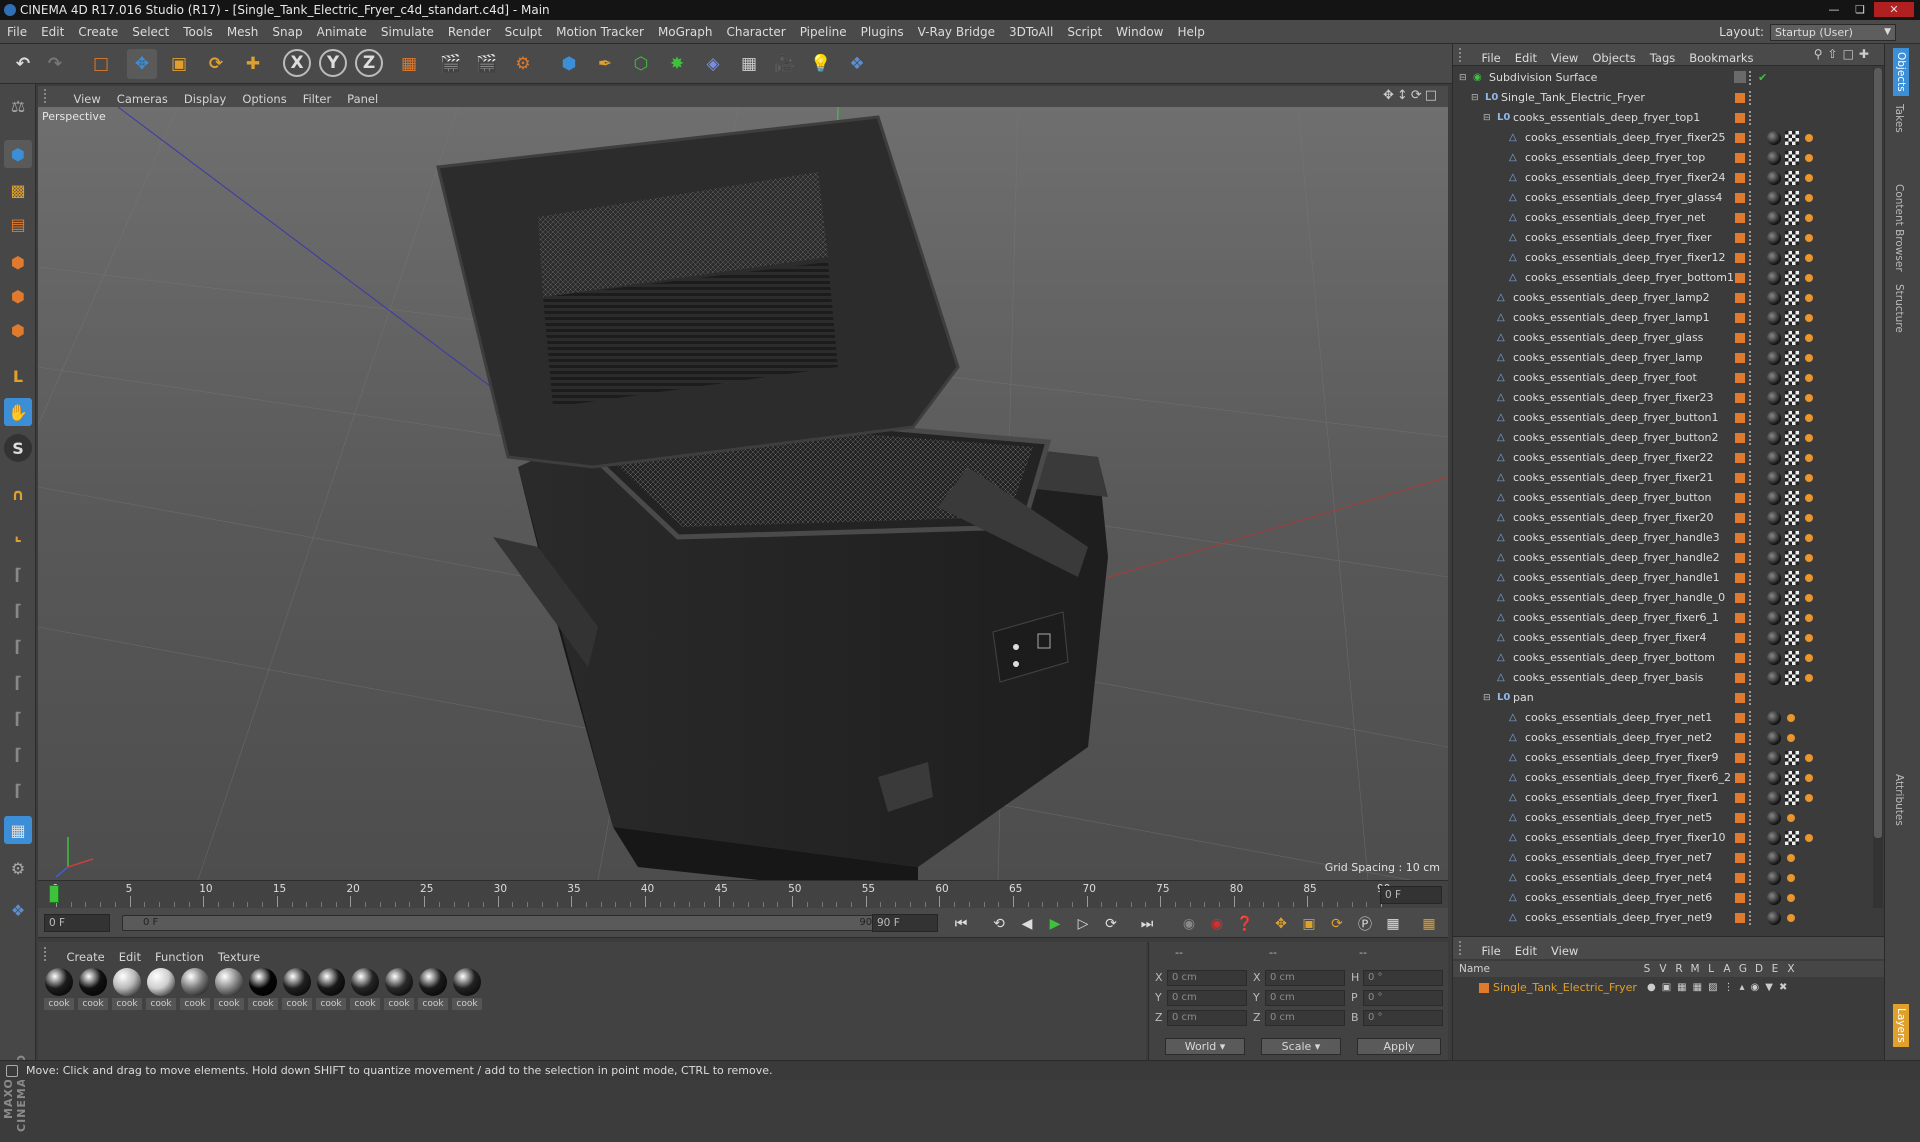  Describe the element at coordinates (641, 64) in the screenshot. I see `subdivision-surface-icon: ⬡` at that location.